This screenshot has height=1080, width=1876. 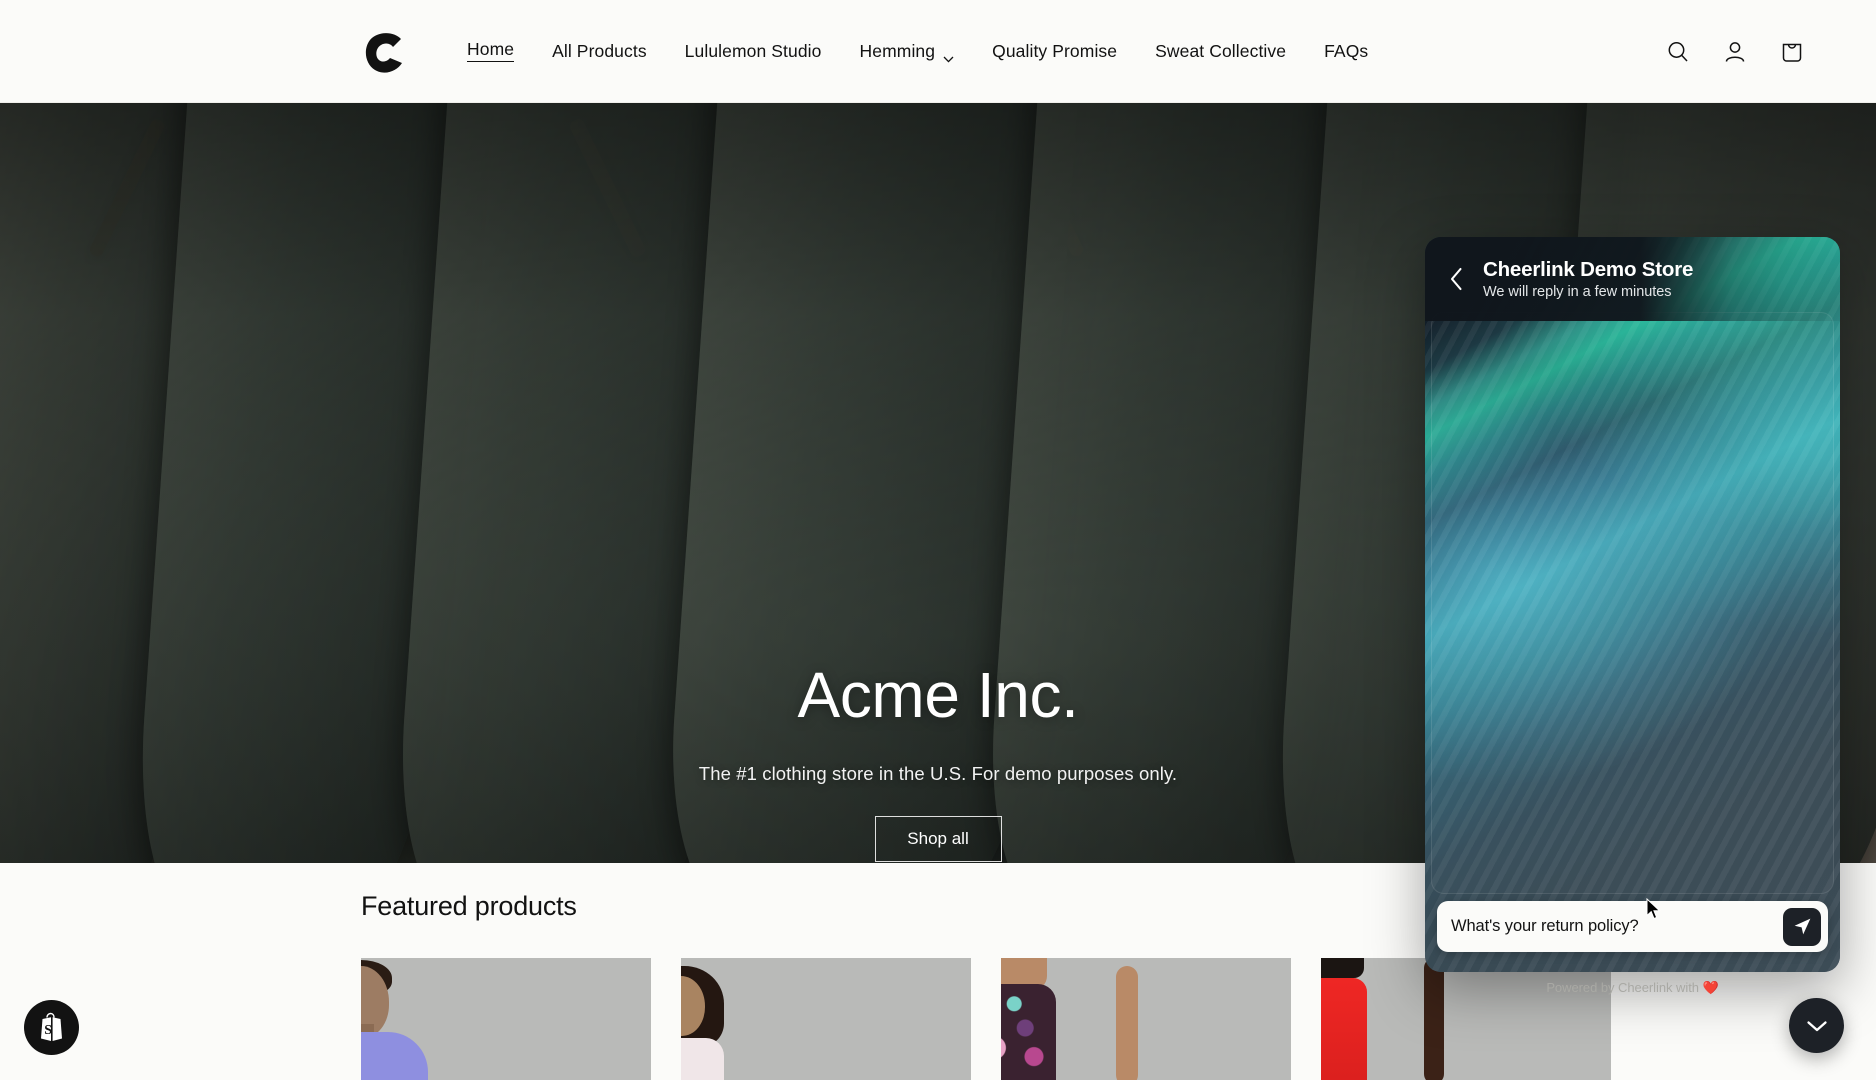 I want to click on chevron-left-icon, so click(x=1456, y=279).